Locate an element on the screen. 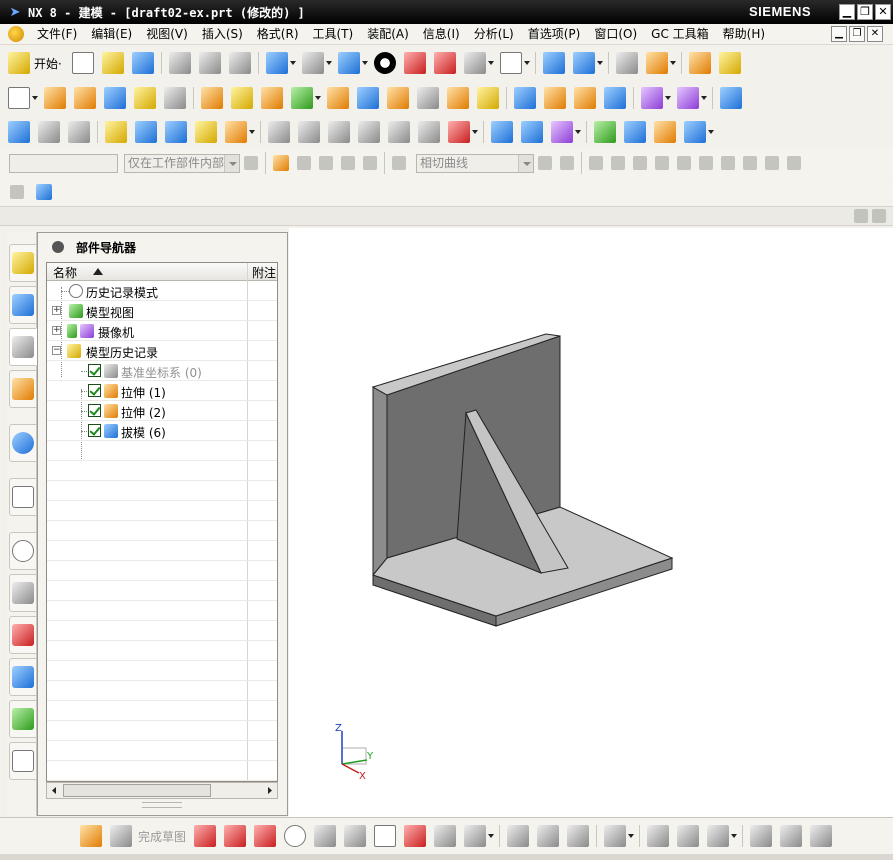  table-icon is located at coordinates (665, 132).